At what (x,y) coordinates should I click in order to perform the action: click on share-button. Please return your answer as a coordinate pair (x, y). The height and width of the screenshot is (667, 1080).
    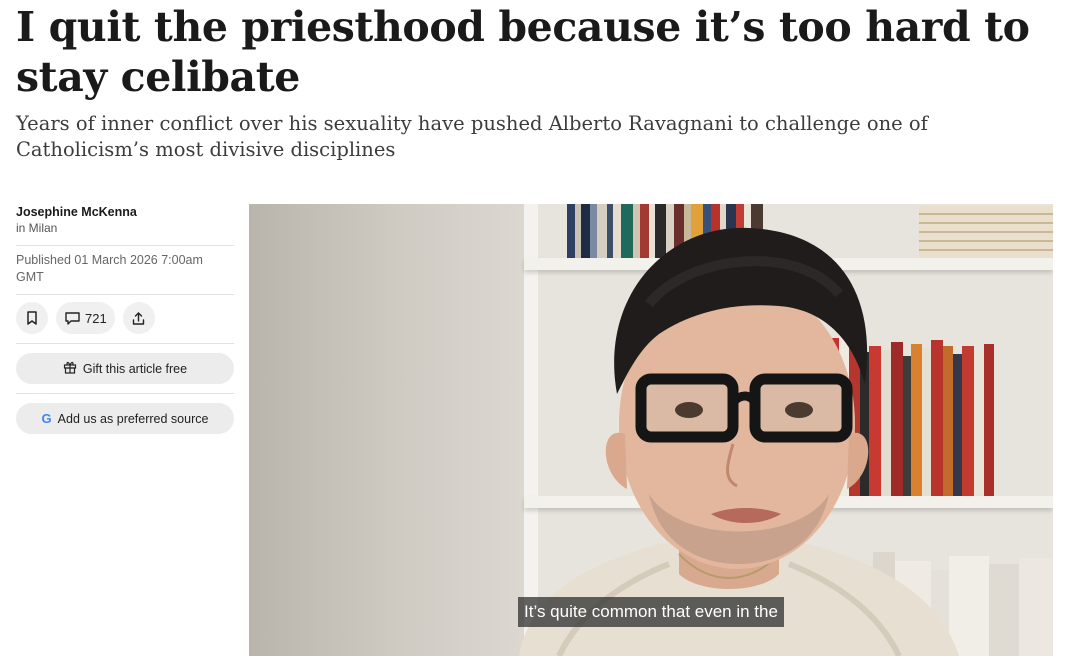
    Looking at the image, I should click on (138, 318).